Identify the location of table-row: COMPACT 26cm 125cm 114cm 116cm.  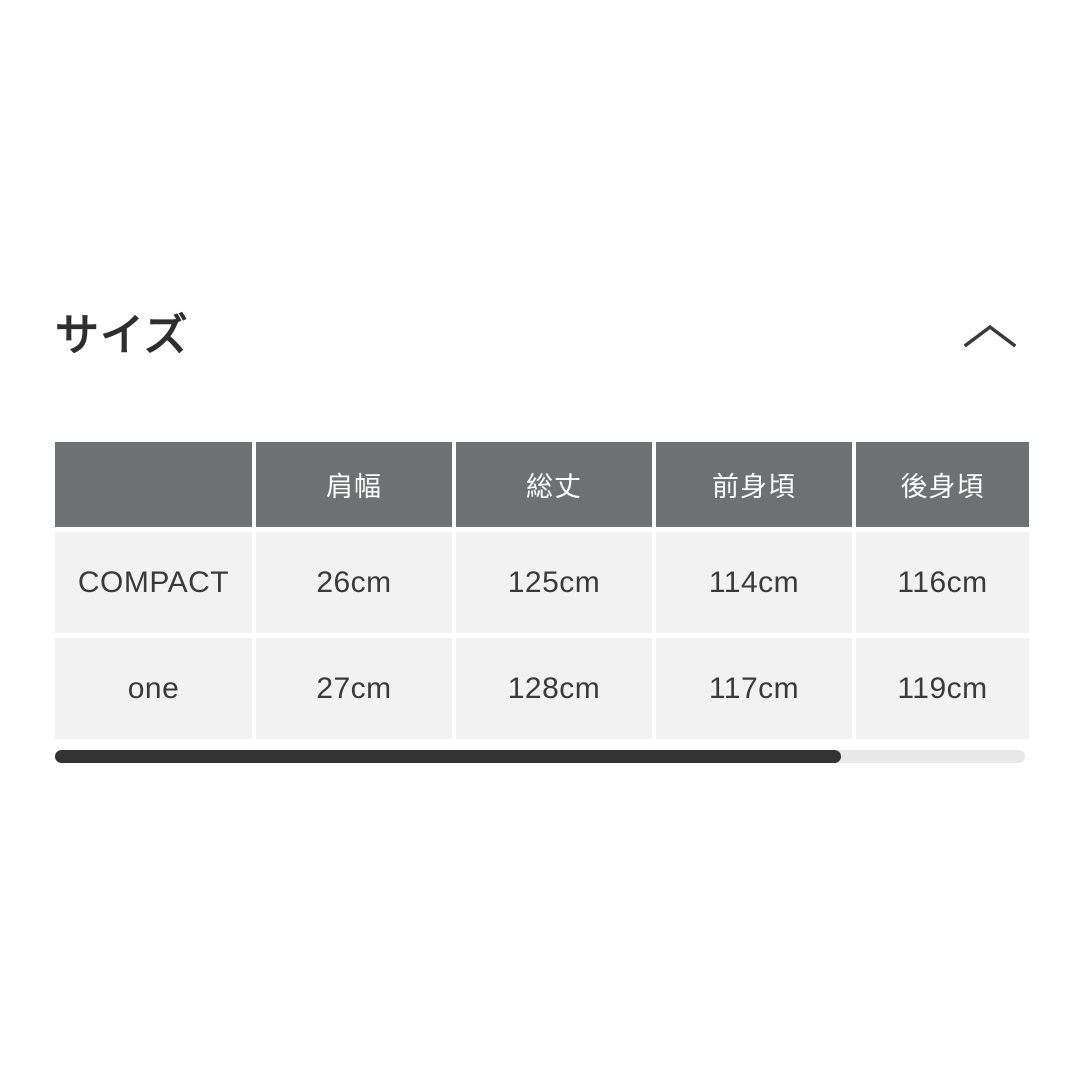
(542, 582).